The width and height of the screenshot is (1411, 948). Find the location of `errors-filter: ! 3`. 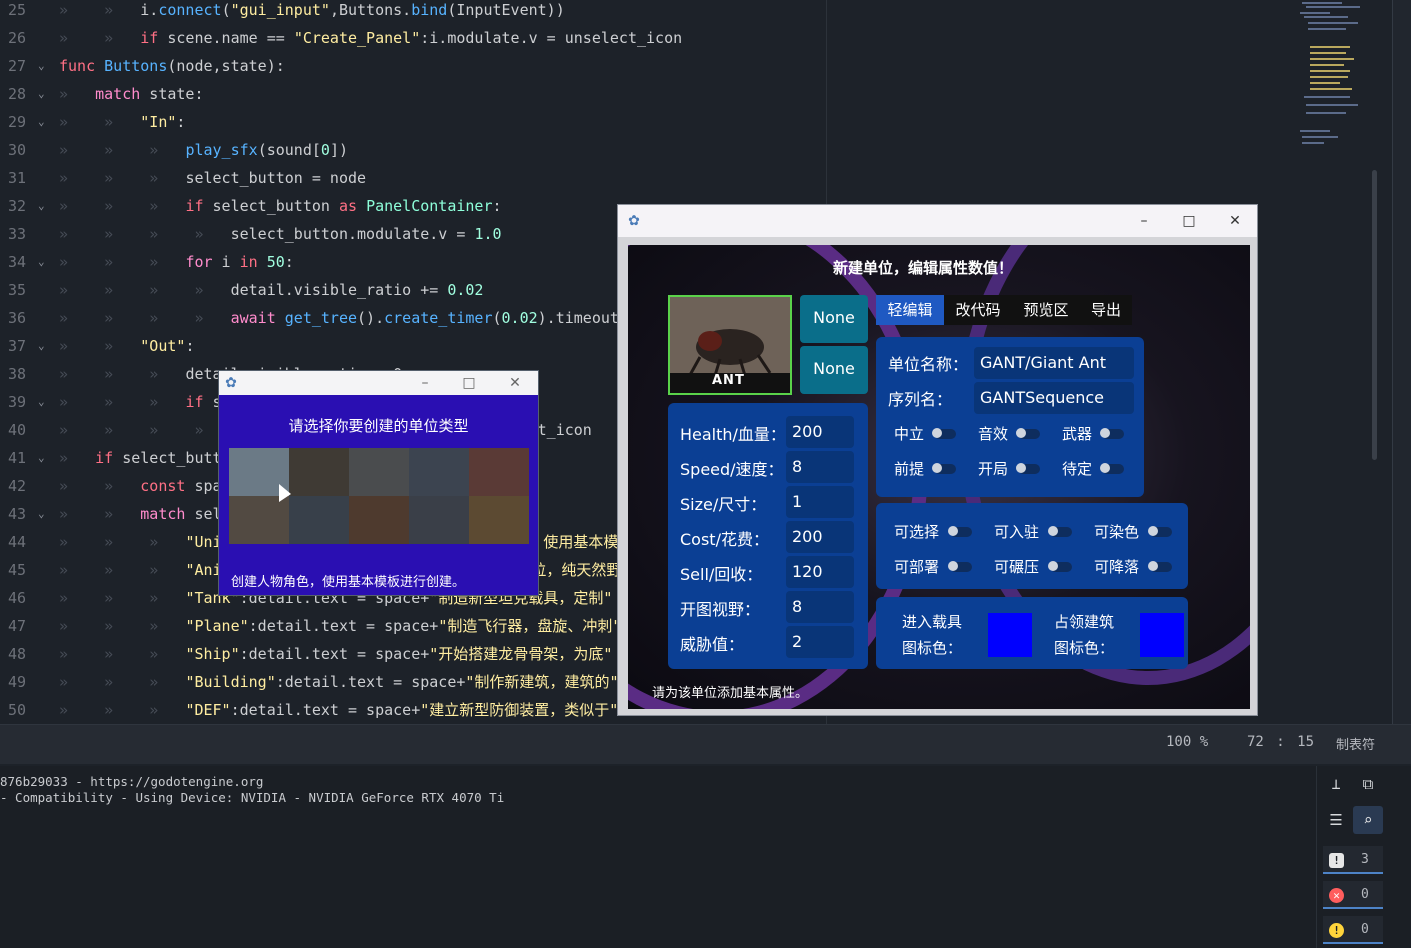

errors-filter: ! 3 is located at coordinates (1353, 860).